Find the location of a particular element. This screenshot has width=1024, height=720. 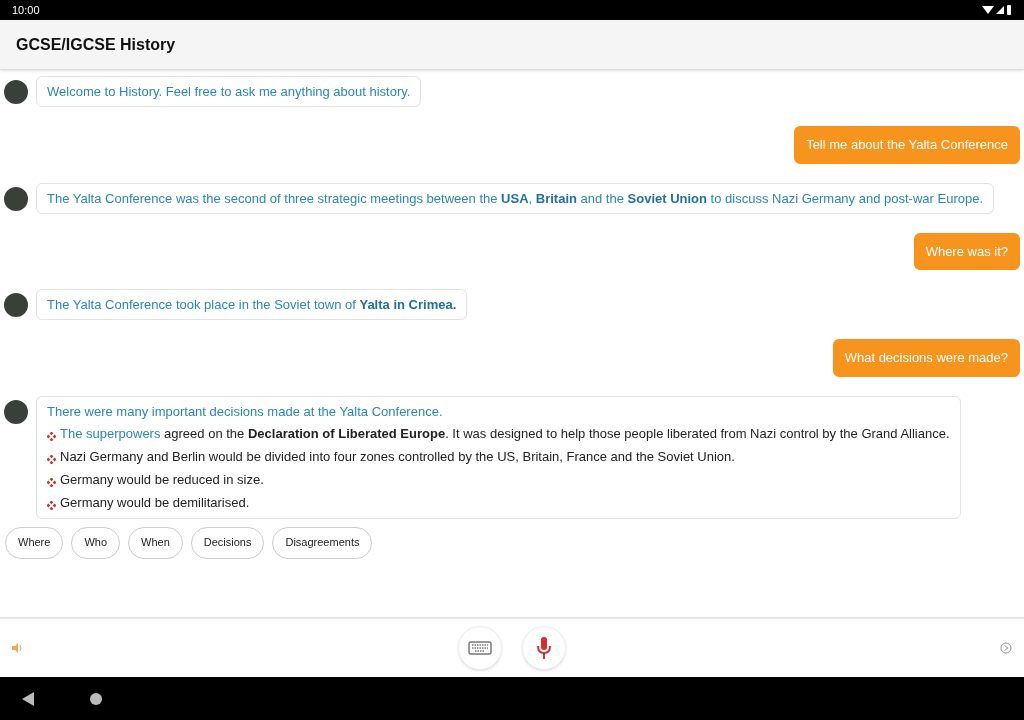

suggestion-chip: Disagreements is located at coordinates (322, 542).